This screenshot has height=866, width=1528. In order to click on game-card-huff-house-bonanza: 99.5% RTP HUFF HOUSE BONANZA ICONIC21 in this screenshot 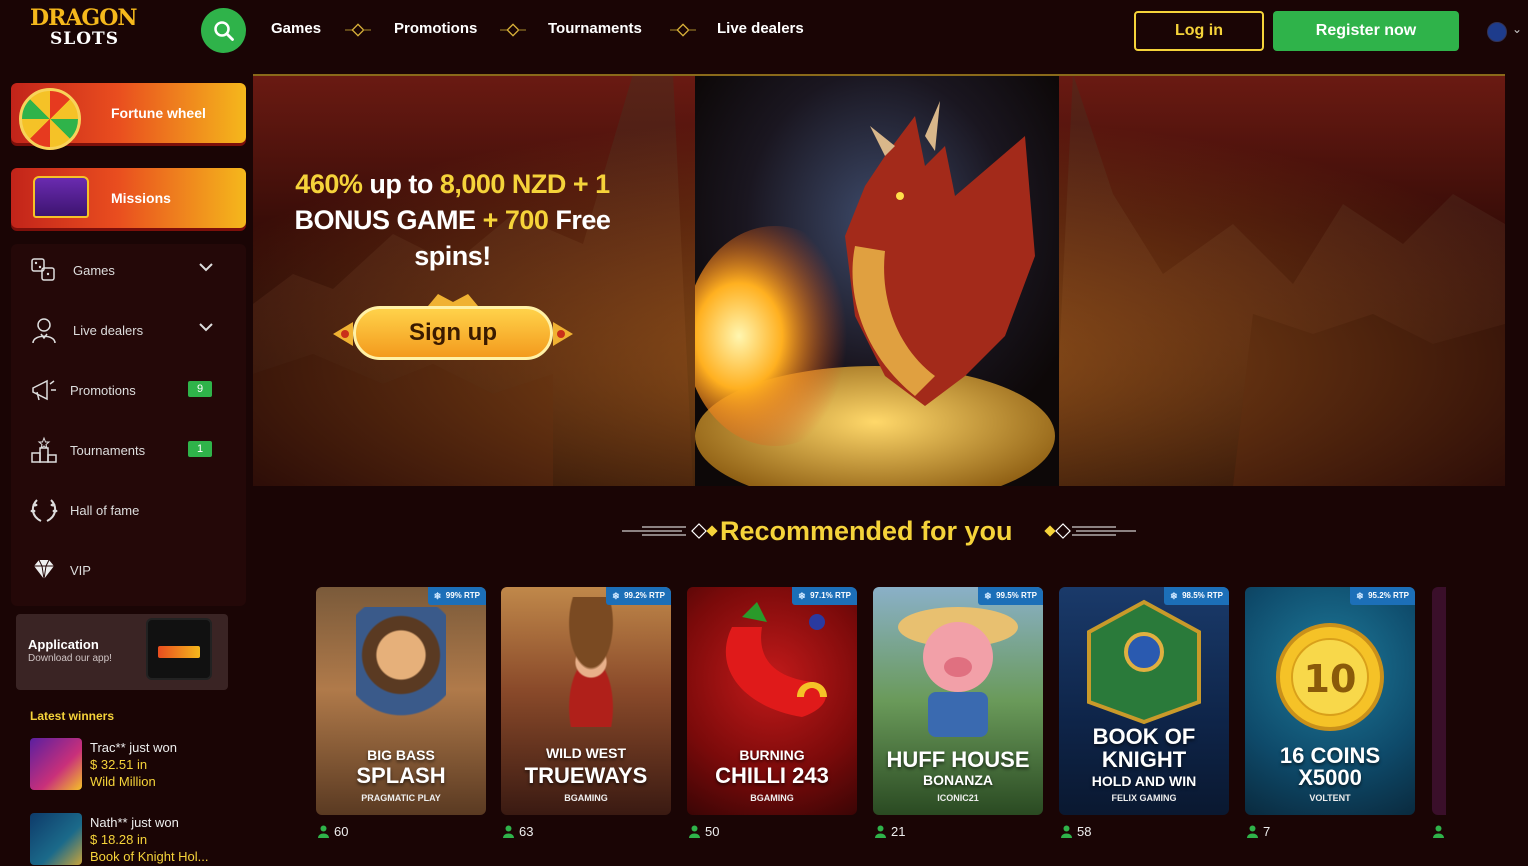, I will do `click(958, 701)`.